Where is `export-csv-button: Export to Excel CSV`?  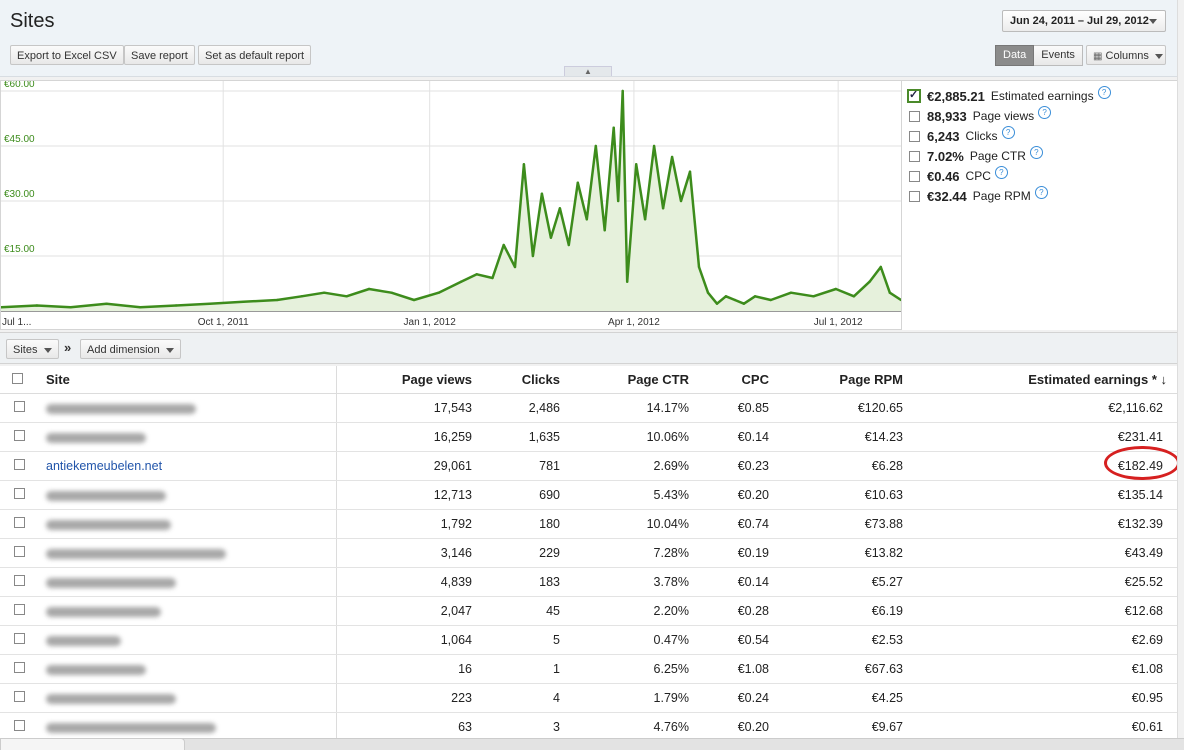
export-csv-button: Export to Excel CSV is located at coordinates (67, 55).